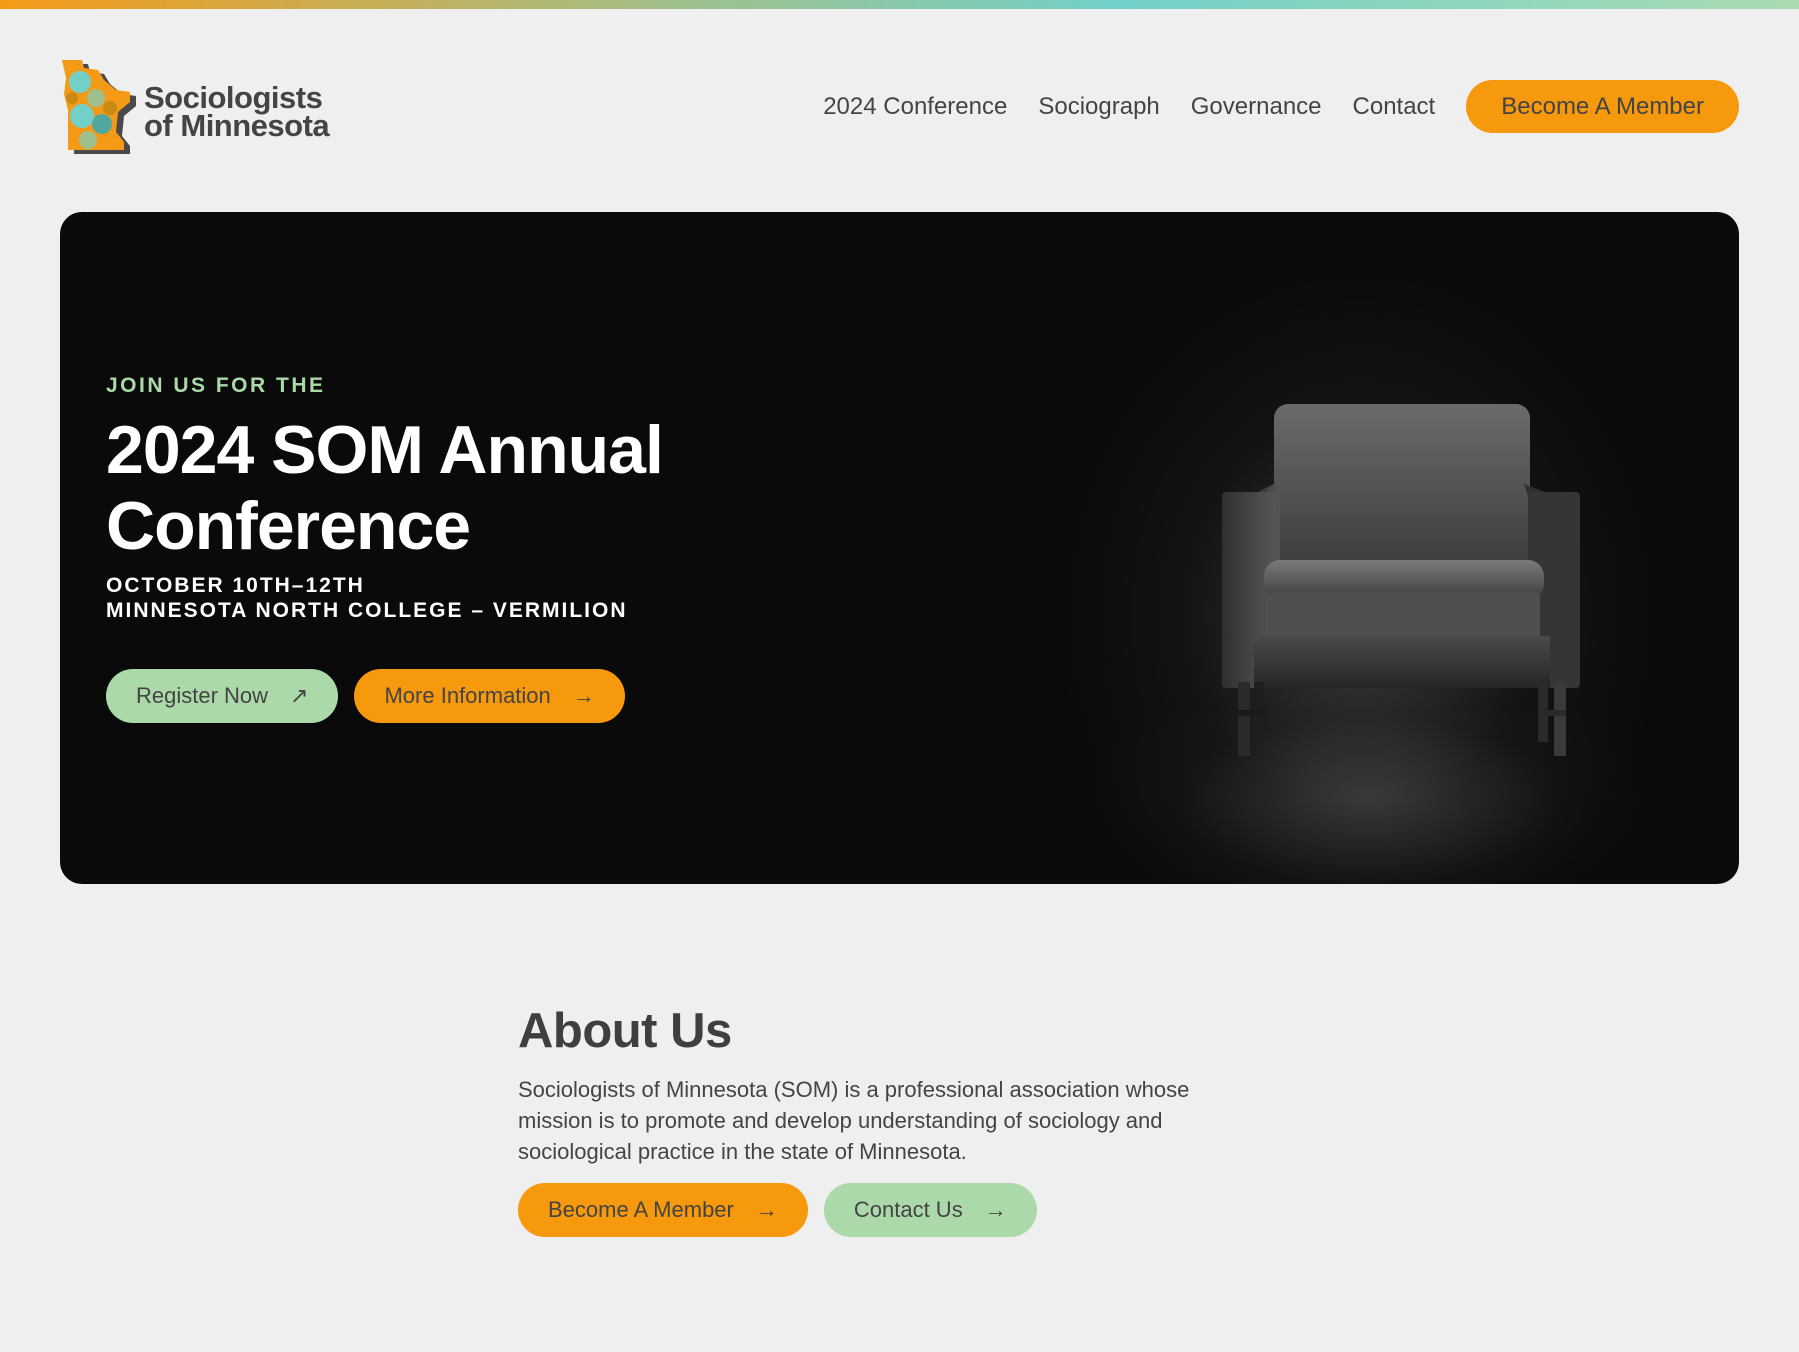 The height and width of the screenshot is (1352, 1799). What do you see at coordinates (367, 610) in the screenshot?
I see `hero-venue: MINNESOTA NORTH COLLEGE – VERMILION` at bounding box center [367, 610].